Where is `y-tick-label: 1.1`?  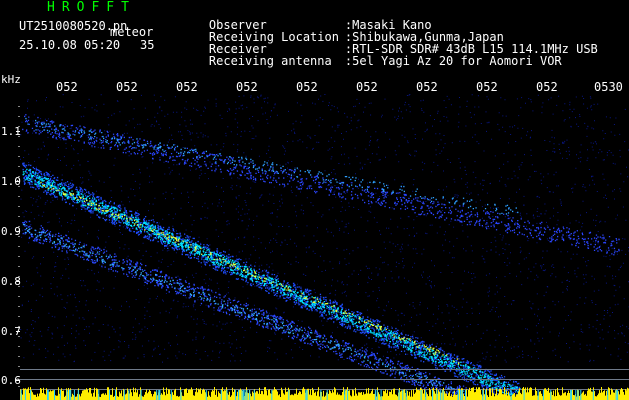
y-tick-label: 1.1 is located at coordinates (11, 131).